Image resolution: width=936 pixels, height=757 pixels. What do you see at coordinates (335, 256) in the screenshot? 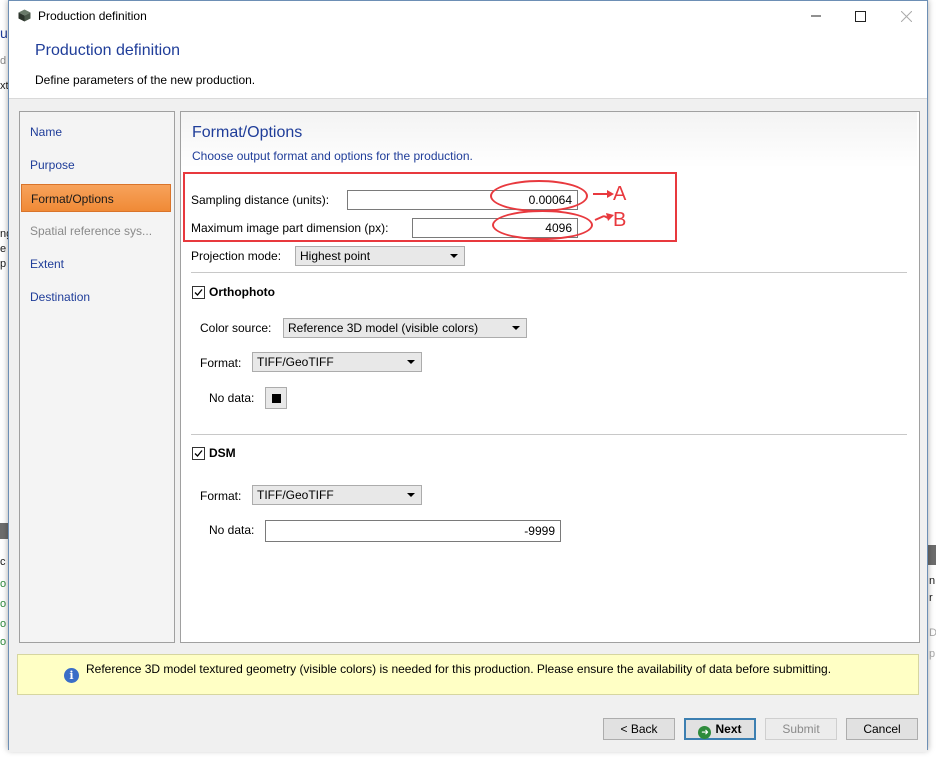
I see `projection-mode-value: Highest point` at bounding box center [335, 256].